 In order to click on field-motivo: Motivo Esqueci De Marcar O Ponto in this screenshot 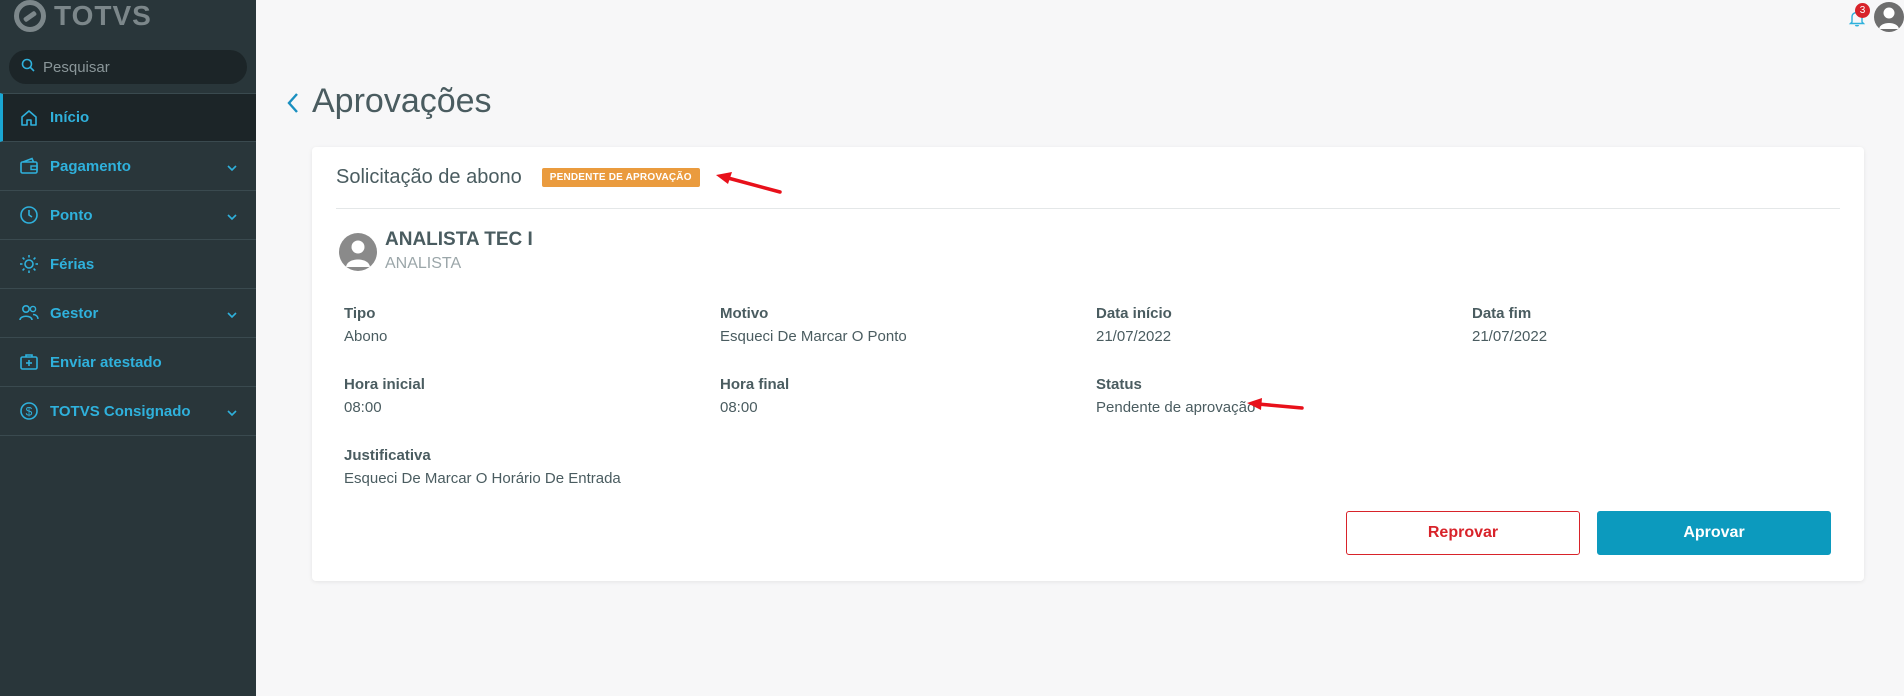, I will do `click(813, 325)`.